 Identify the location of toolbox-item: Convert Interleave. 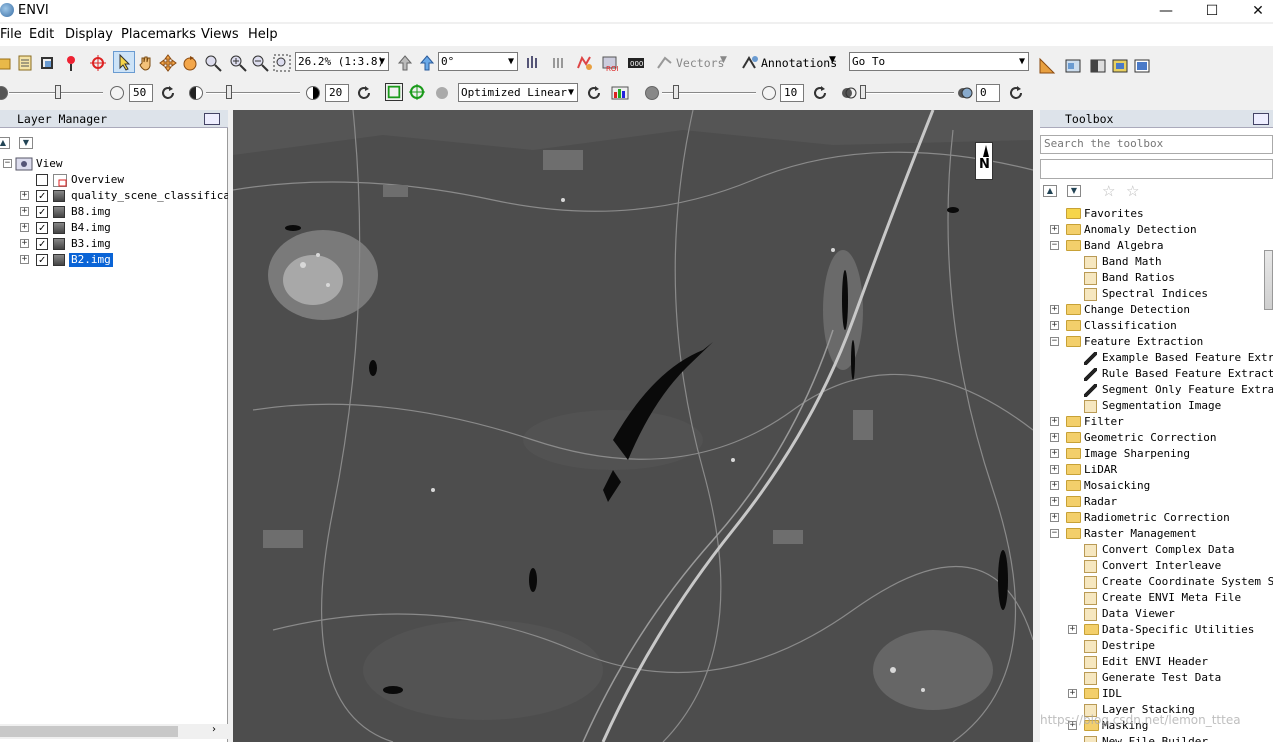
(1156, 566).